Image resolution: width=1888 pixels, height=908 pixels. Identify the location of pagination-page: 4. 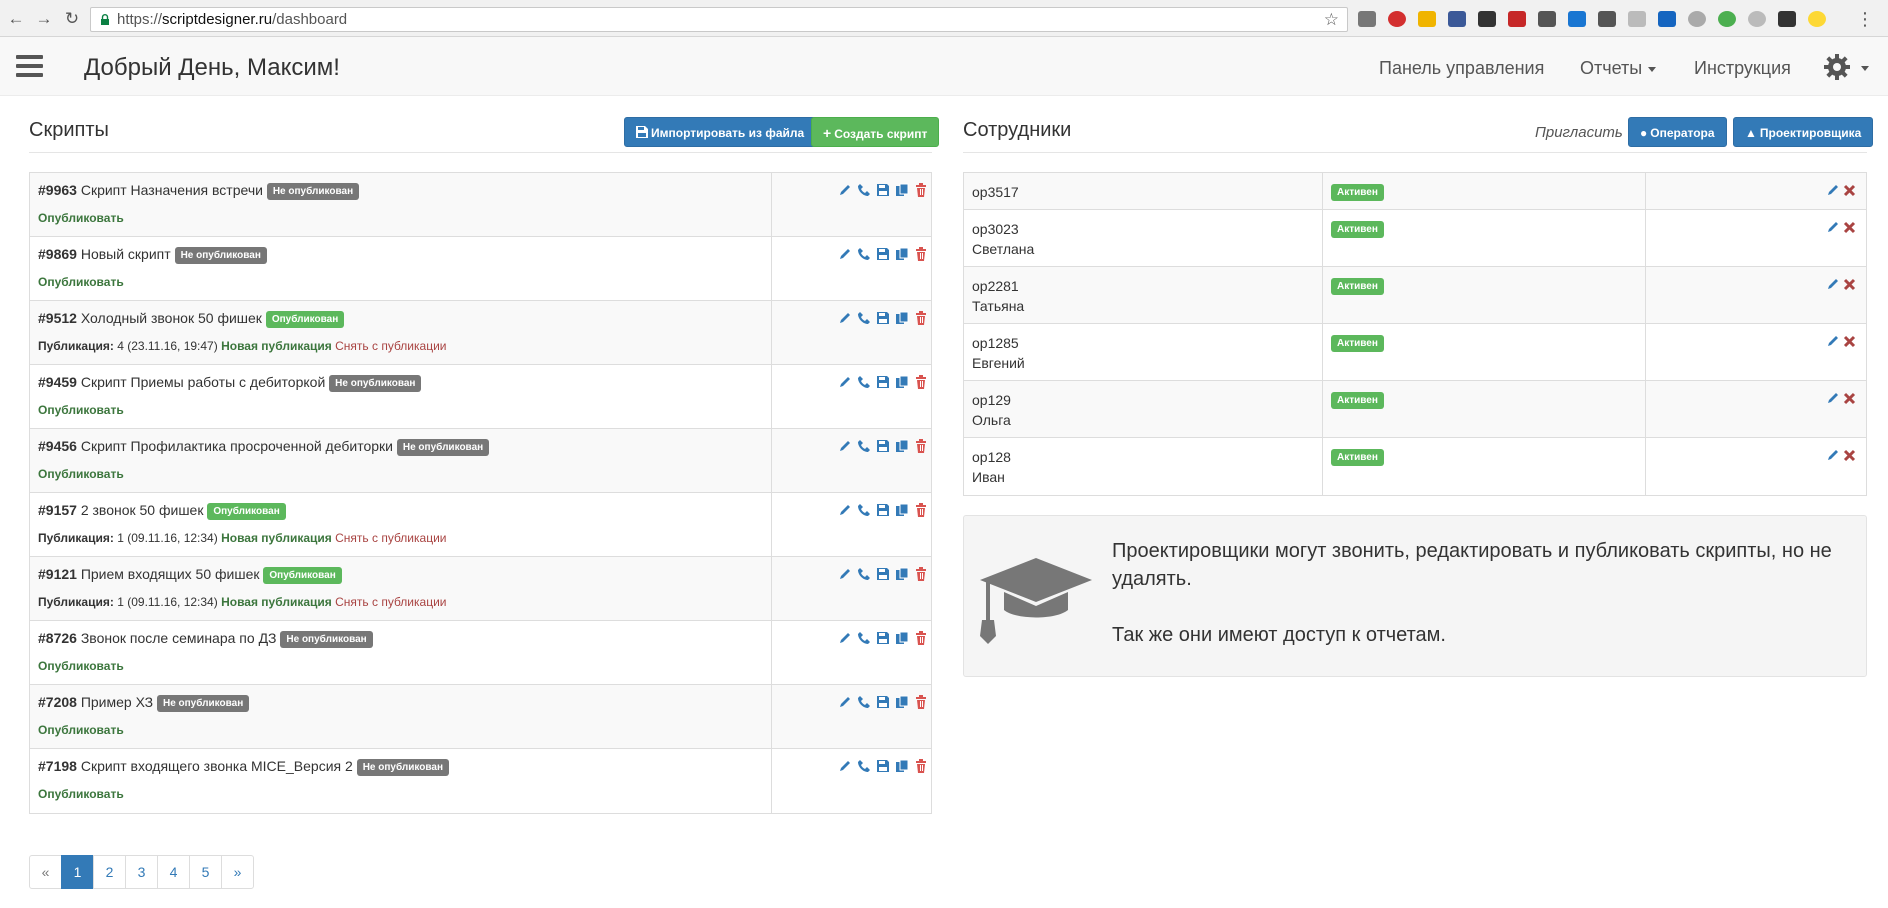
(173, 872).